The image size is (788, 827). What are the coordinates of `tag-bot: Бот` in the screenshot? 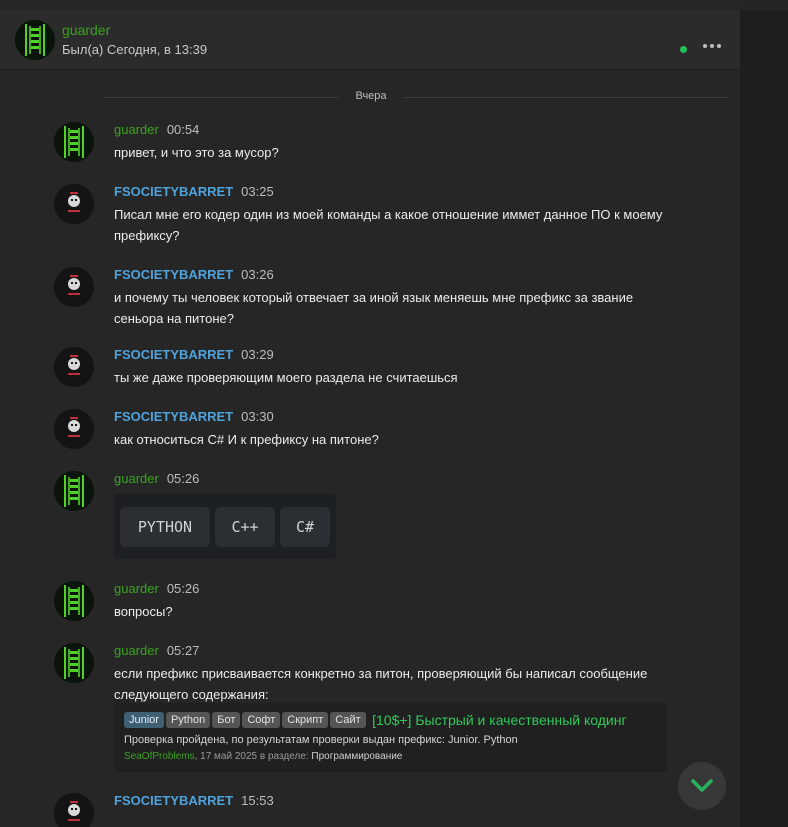 It's located at (226, 719).